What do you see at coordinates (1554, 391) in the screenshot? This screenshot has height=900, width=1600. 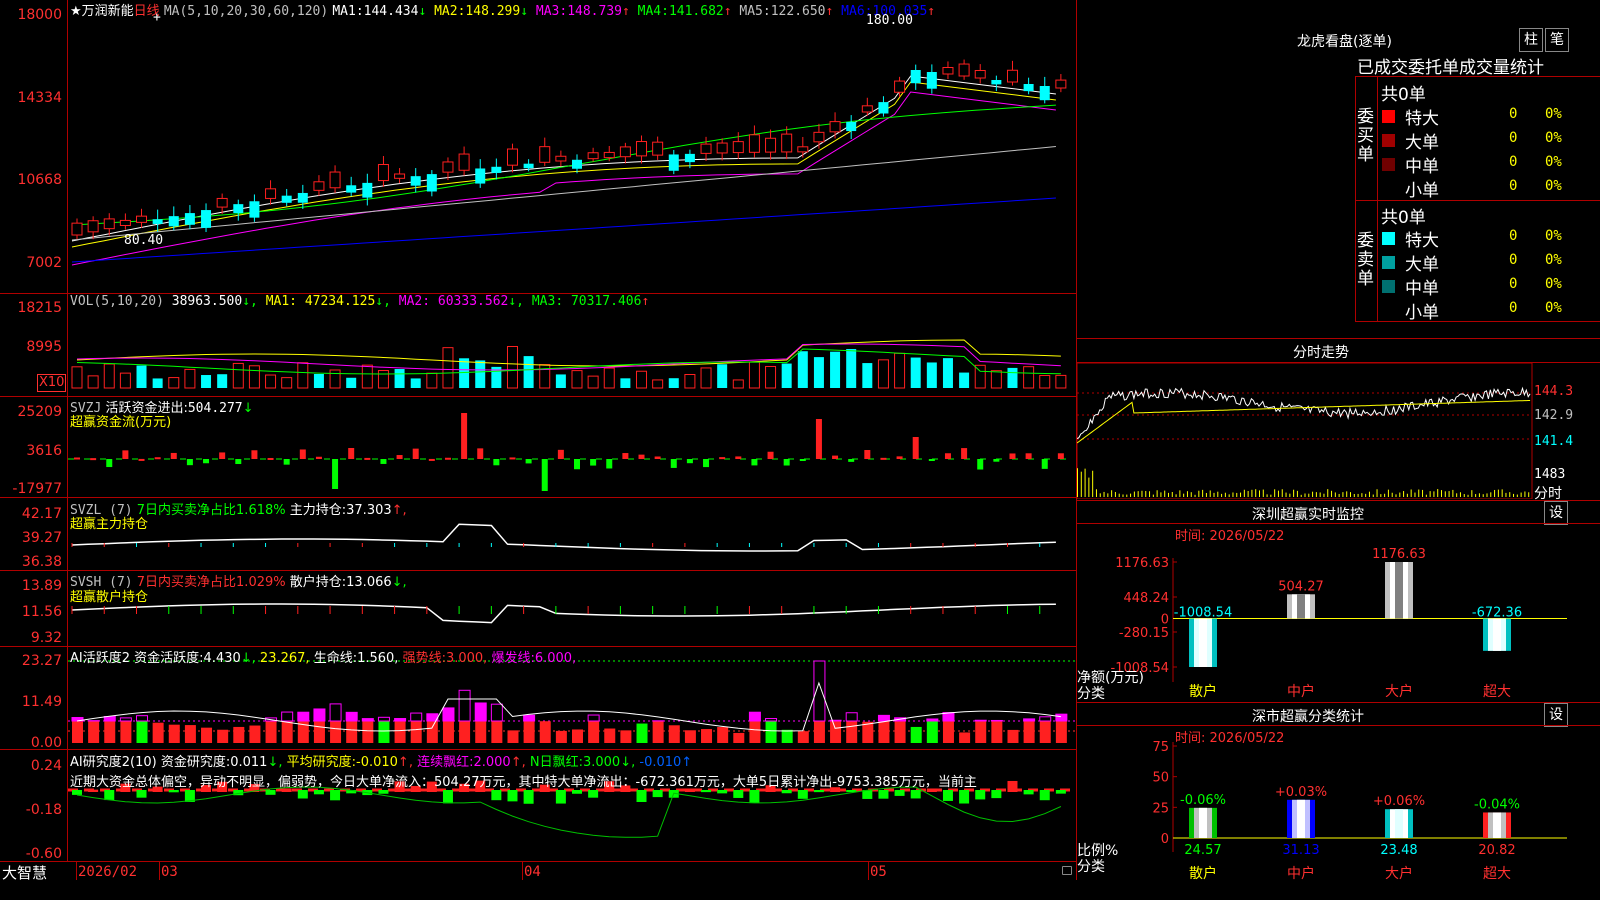 I see `intraday-axis-1: 144.3` at bounding box center [1554, 391].